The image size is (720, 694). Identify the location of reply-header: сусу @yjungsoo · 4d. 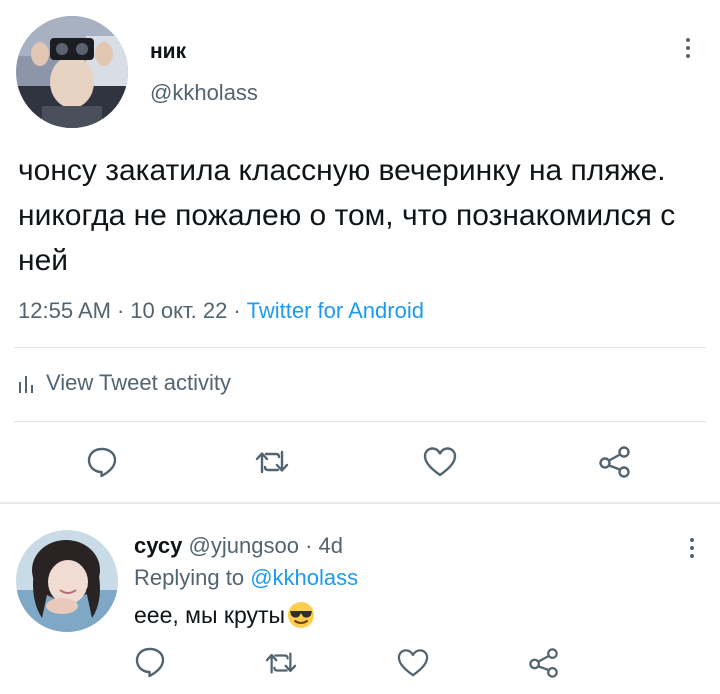
(238, 546).